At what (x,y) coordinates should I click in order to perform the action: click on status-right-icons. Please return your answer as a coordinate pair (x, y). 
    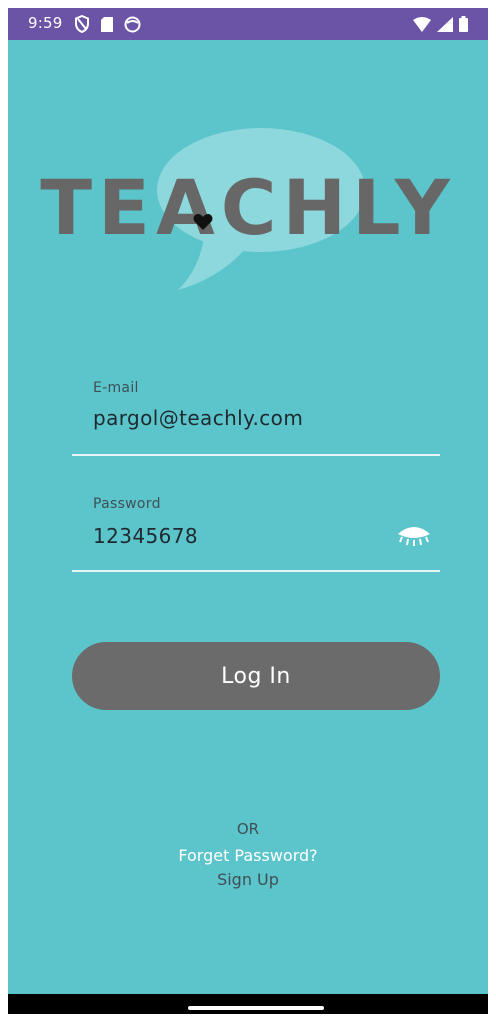
    Looking at the image, I should click on (440, 26).